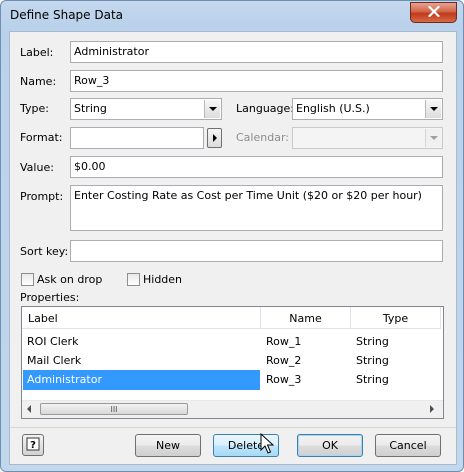  I want to click on close-icon, so click(433, 12).